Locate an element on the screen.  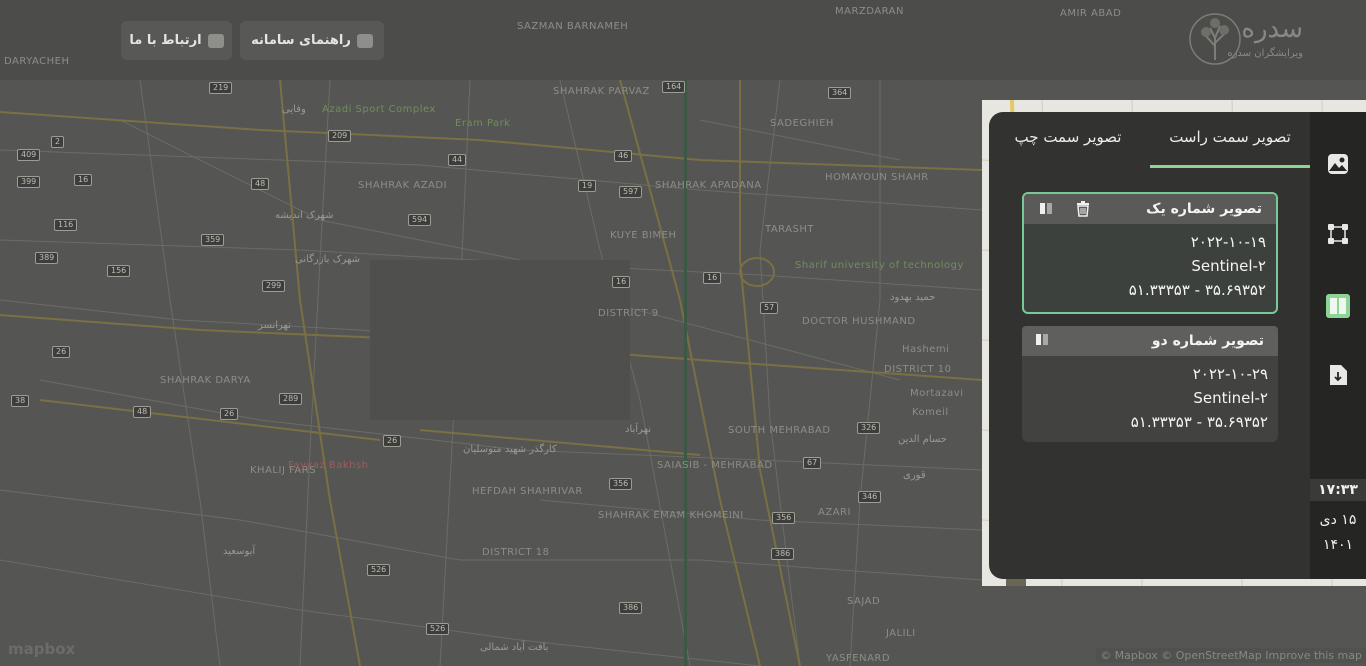
date-day-month: ۱۵ دی is located at coordinates (1338, 520).